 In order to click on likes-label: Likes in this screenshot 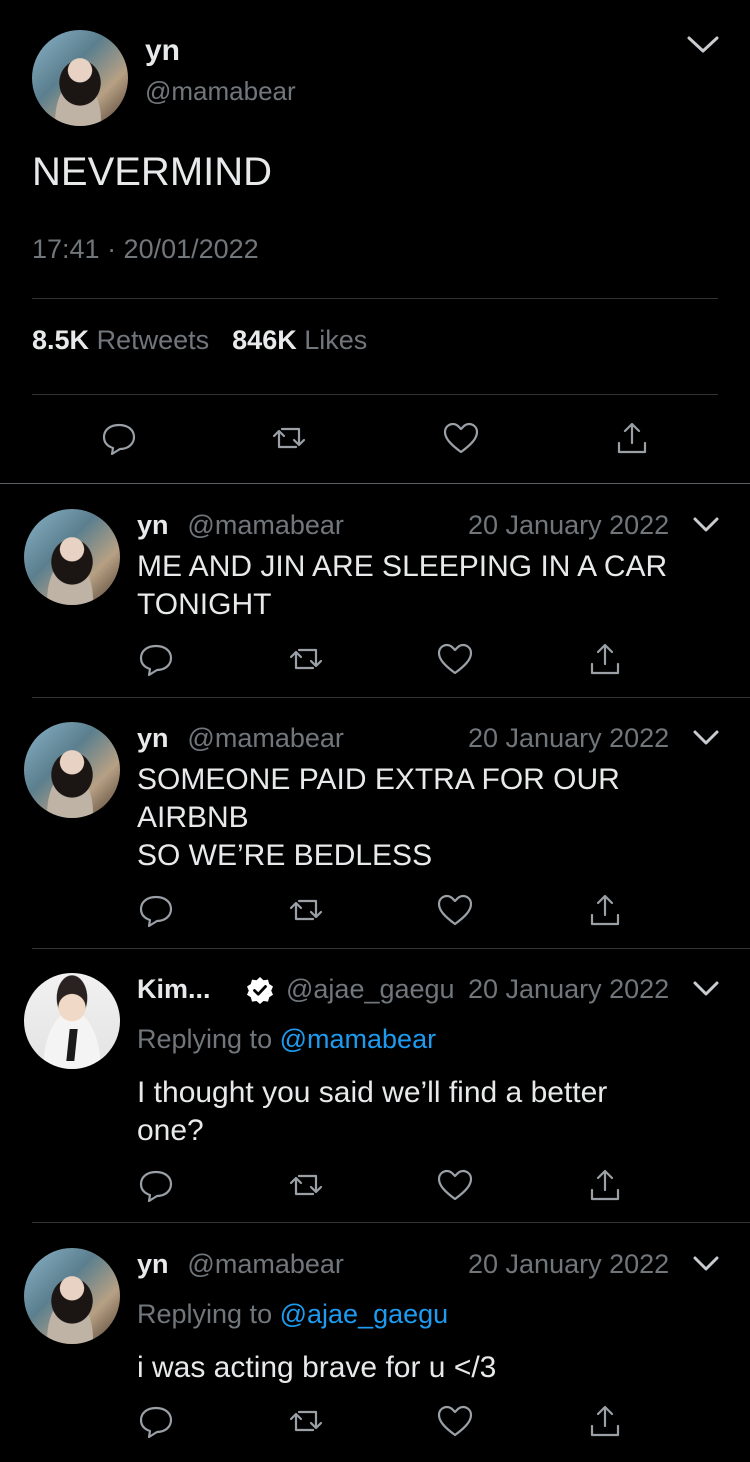, I will do `click(335, 340)`.